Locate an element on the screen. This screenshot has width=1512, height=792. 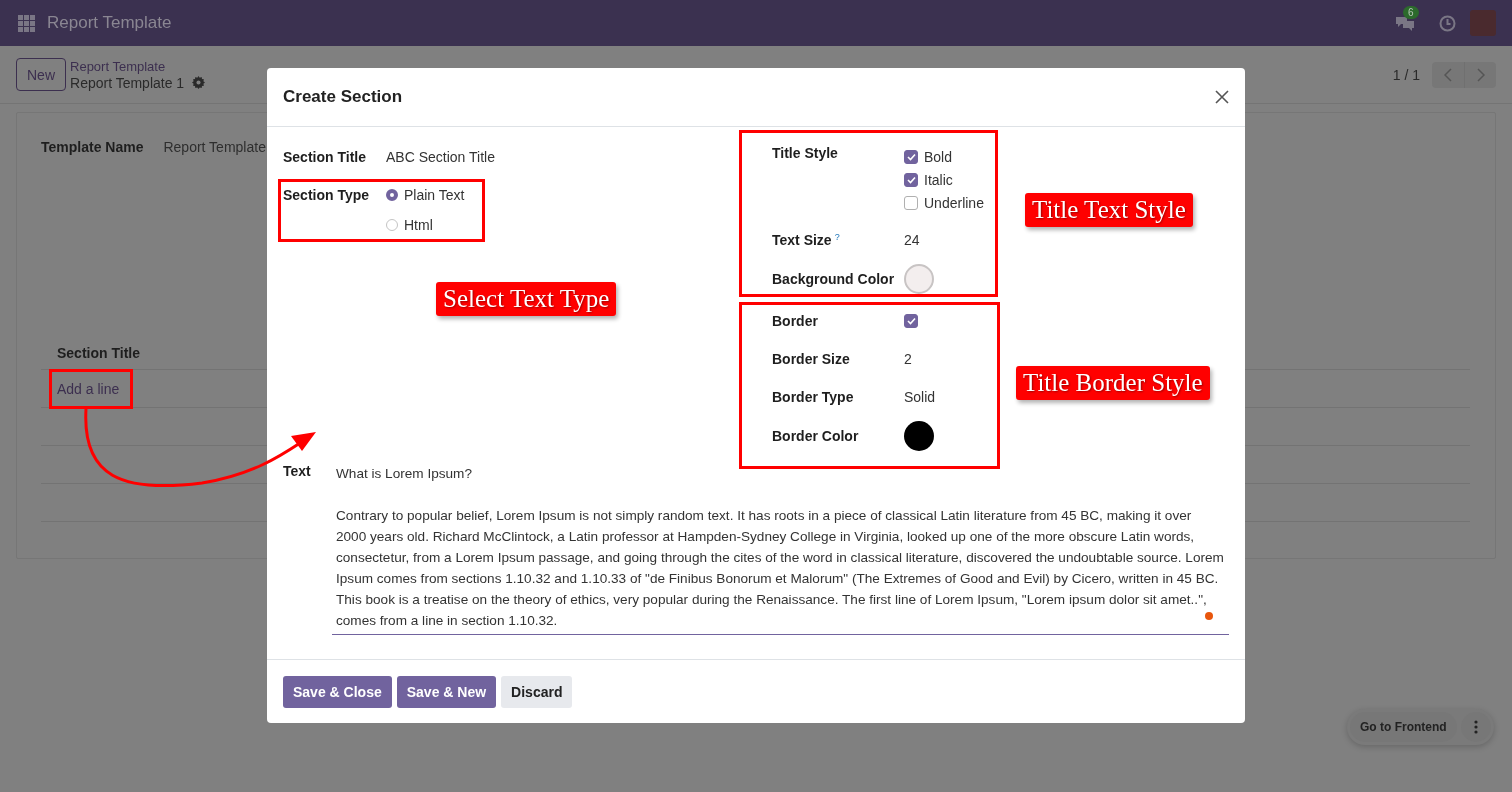
gear-icon is located at coordinates (199, 82).